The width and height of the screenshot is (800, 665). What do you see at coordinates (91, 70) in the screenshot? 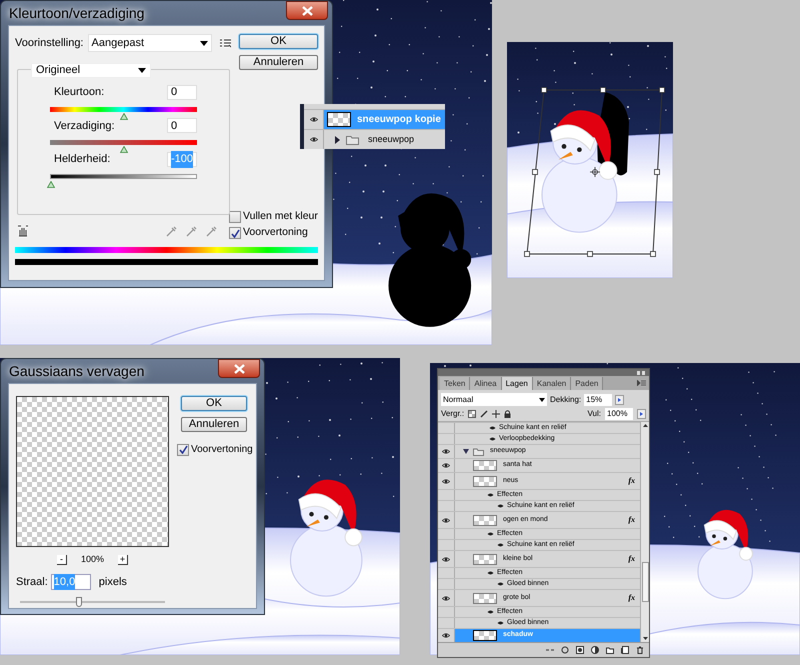
I see `channel-dropdown: Origineel` at bounding box center [91, 70].